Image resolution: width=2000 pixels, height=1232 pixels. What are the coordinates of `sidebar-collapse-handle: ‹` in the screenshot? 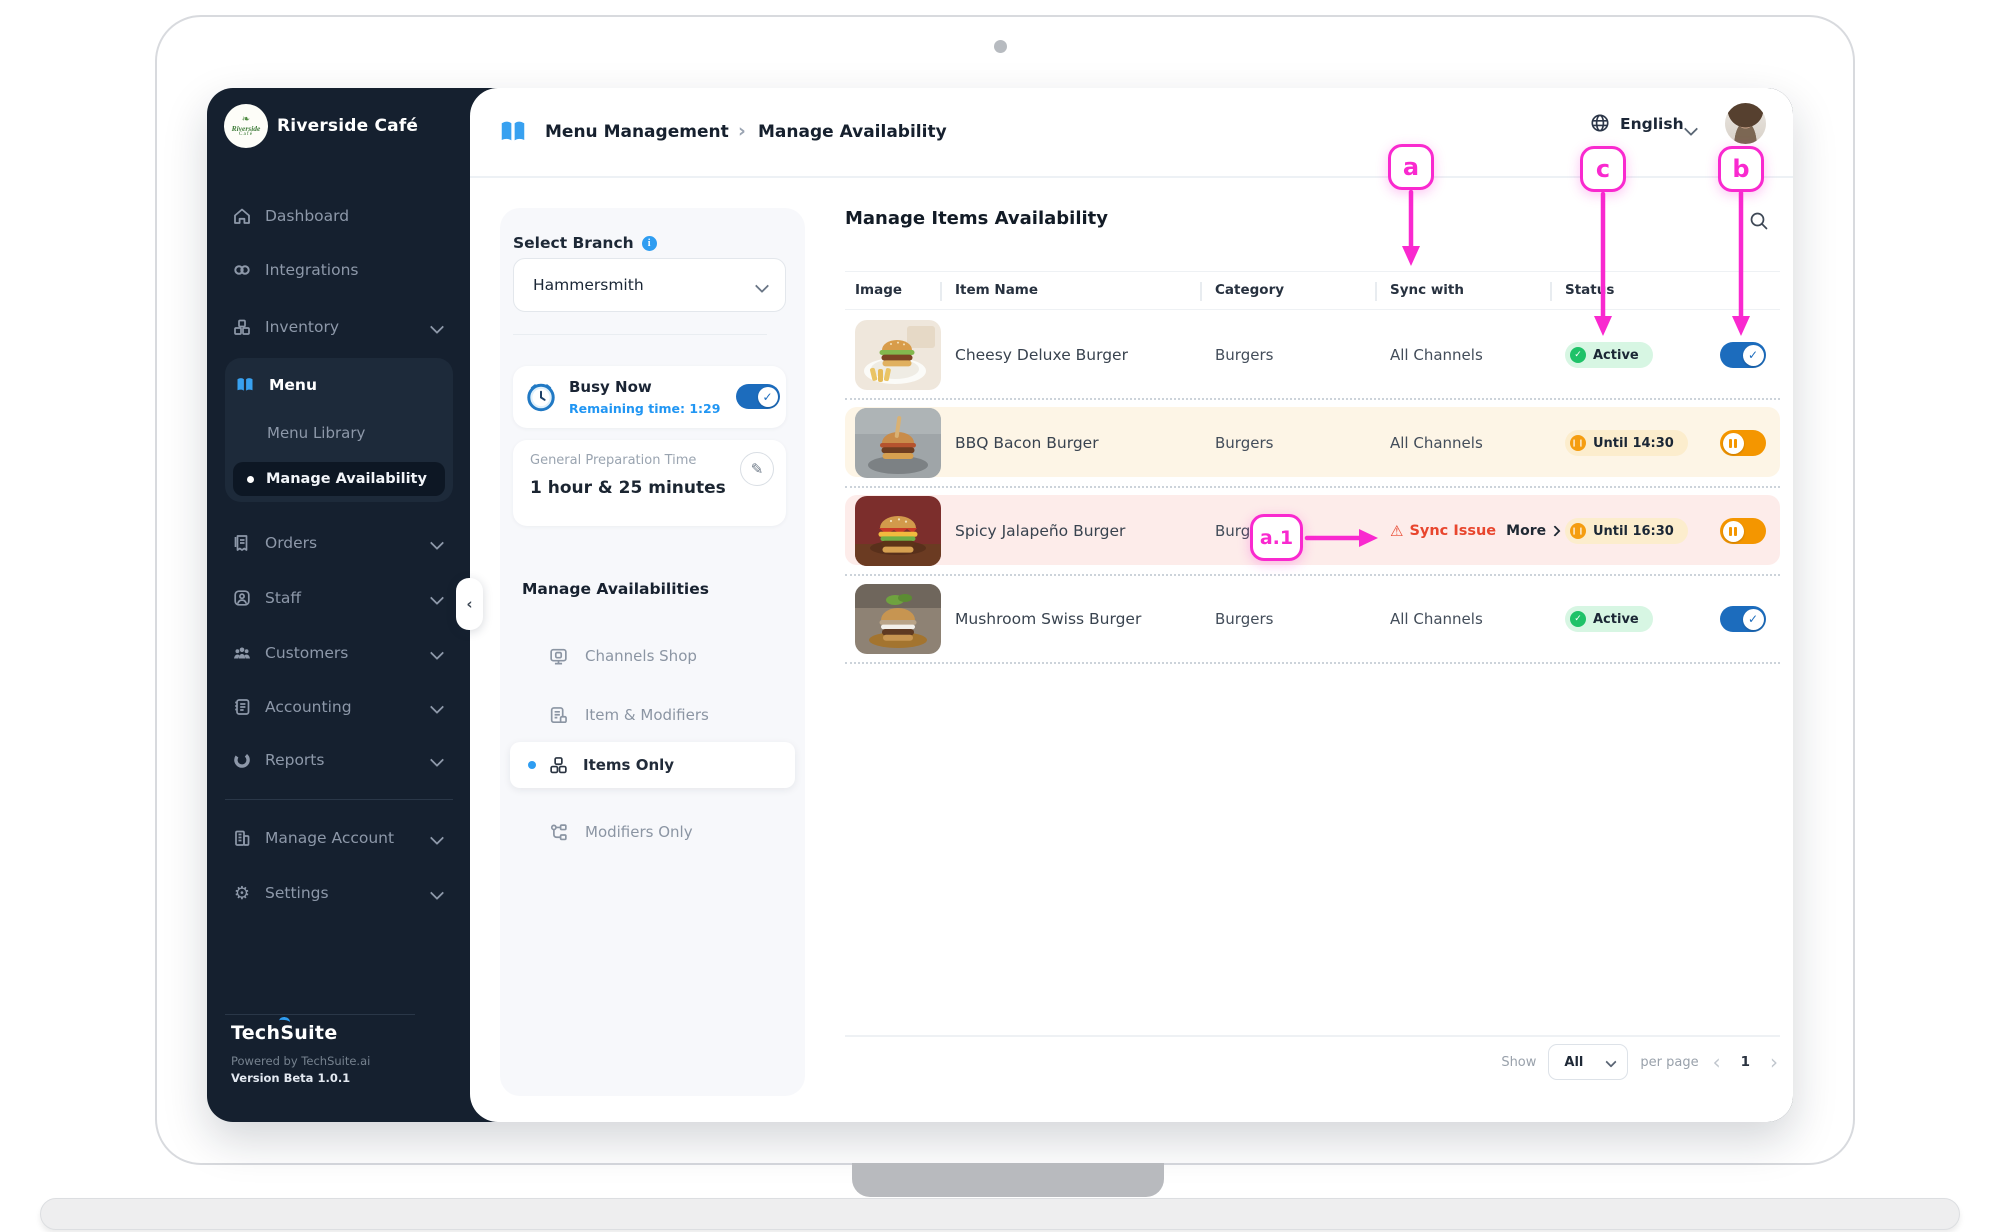 It's located at (469, 604).